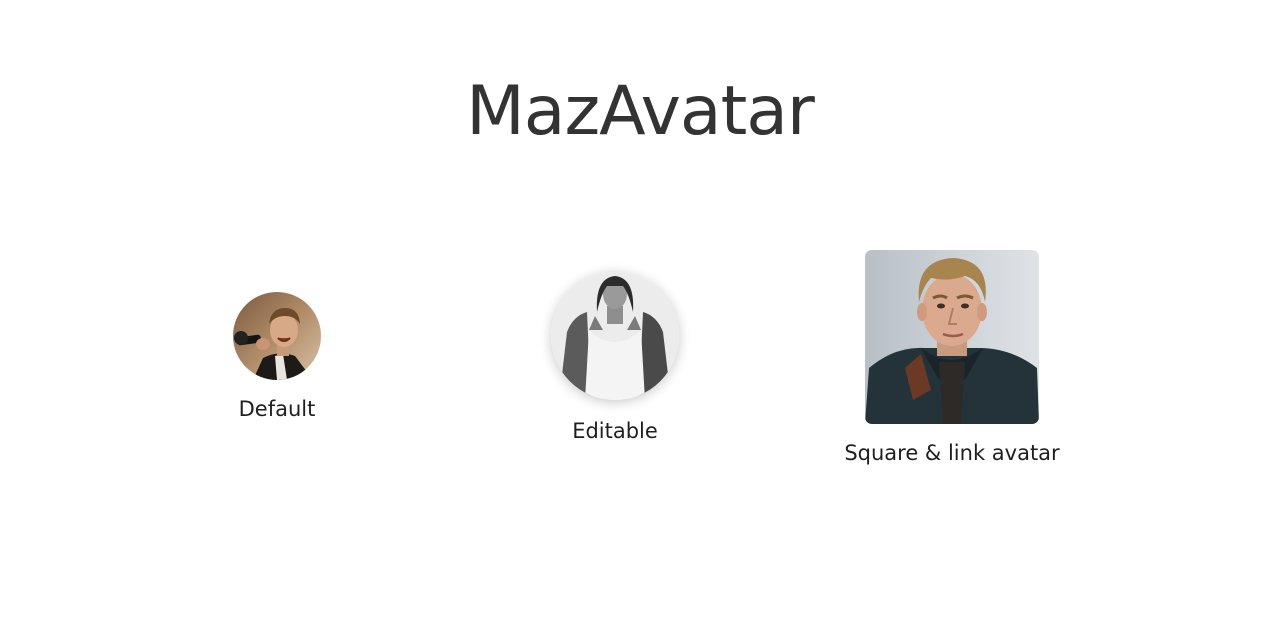 The width and height of the screenshot is (1280, 640). I want to click on avatar-square-block: Square & link avatar, so click(952, 358).